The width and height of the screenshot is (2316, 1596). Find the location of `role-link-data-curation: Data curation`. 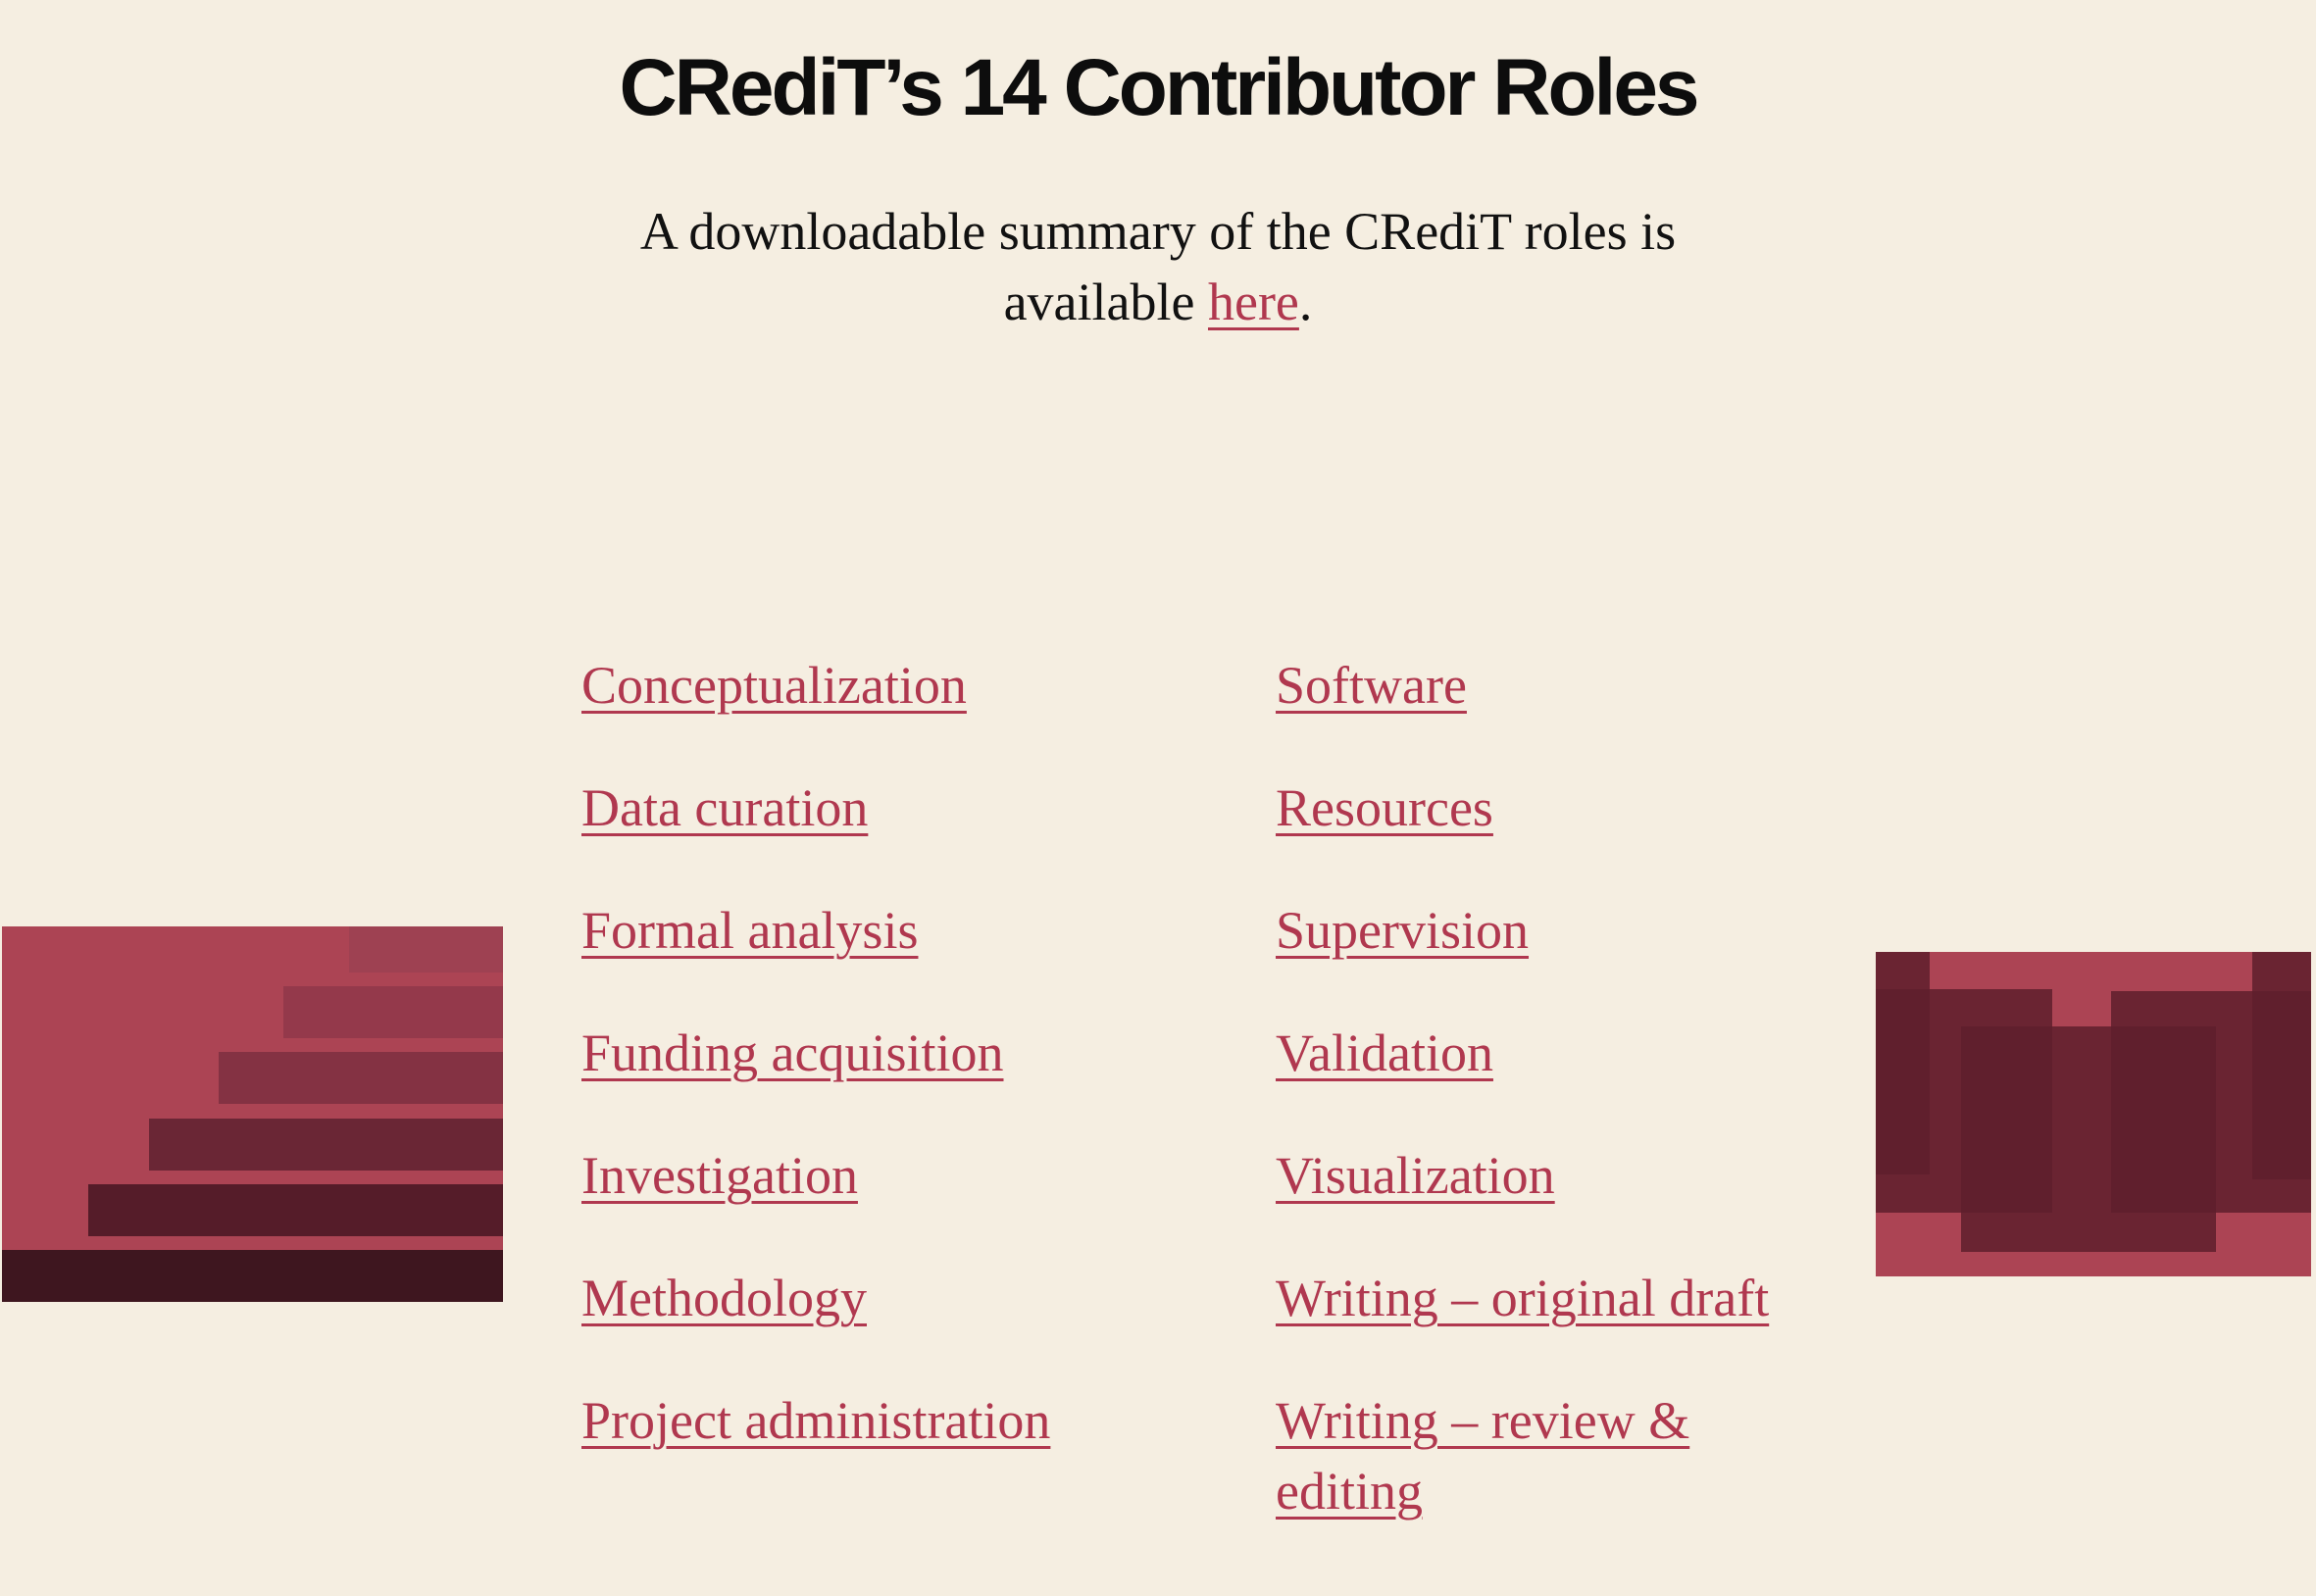

role-link-data-curation: Data curation is located at coordinates (724, 807).